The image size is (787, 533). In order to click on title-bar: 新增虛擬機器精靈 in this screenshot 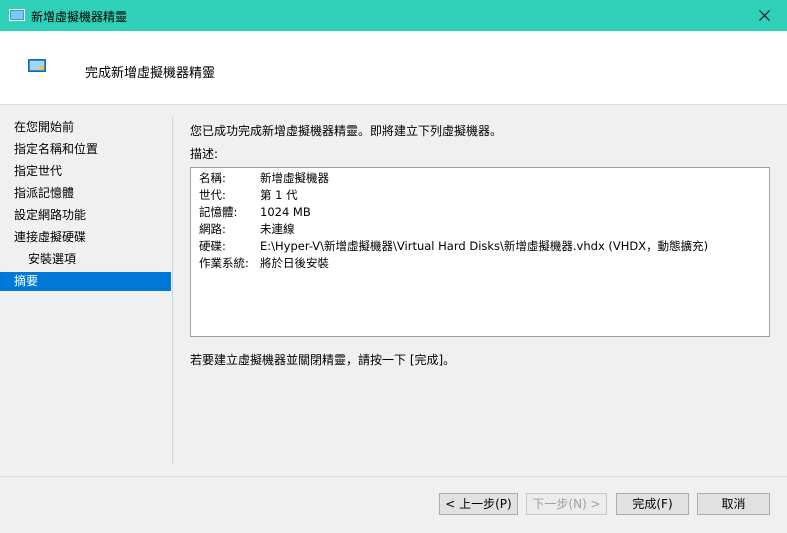, I will do `click(393, 15)`.